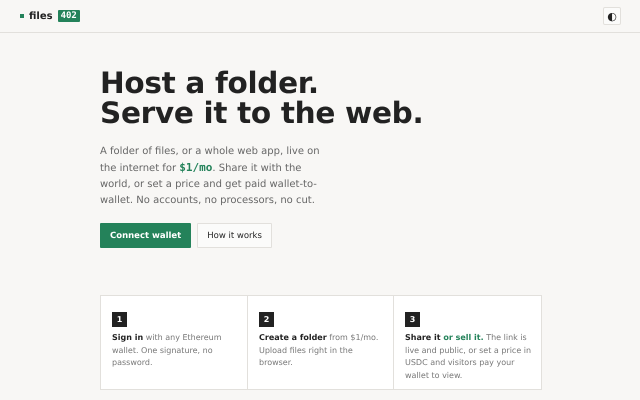 The width and height of the screenshot is (640, 400). I want to click on theme-toggle-button: ◐, so click(612, 16).